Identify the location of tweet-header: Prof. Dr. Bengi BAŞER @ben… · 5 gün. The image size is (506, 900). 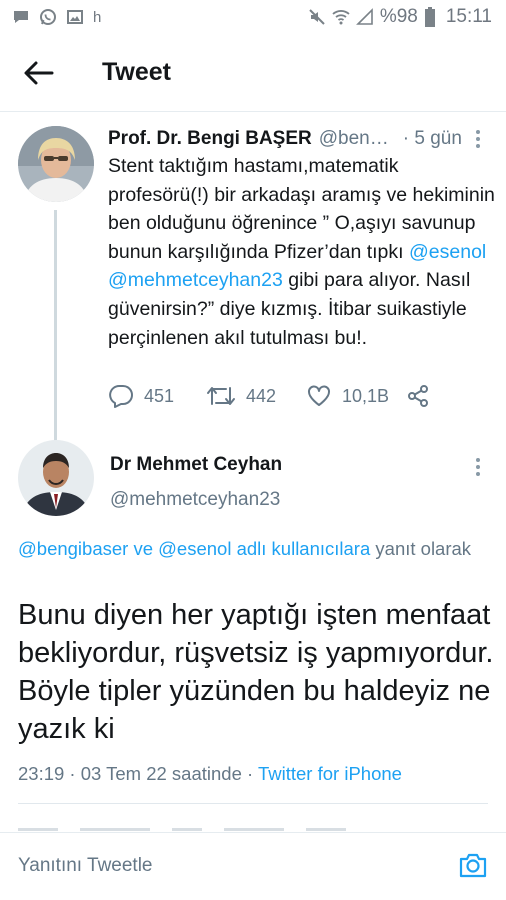
(295, 139).